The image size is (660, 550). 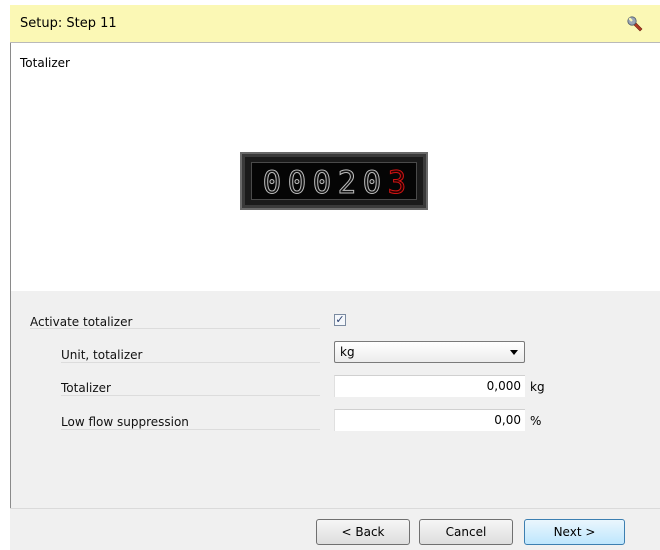 What do you see at coordinates (466, 532) in the screenshot?
I see `cancel-button: Cancel` at bounding box center [466, 532].